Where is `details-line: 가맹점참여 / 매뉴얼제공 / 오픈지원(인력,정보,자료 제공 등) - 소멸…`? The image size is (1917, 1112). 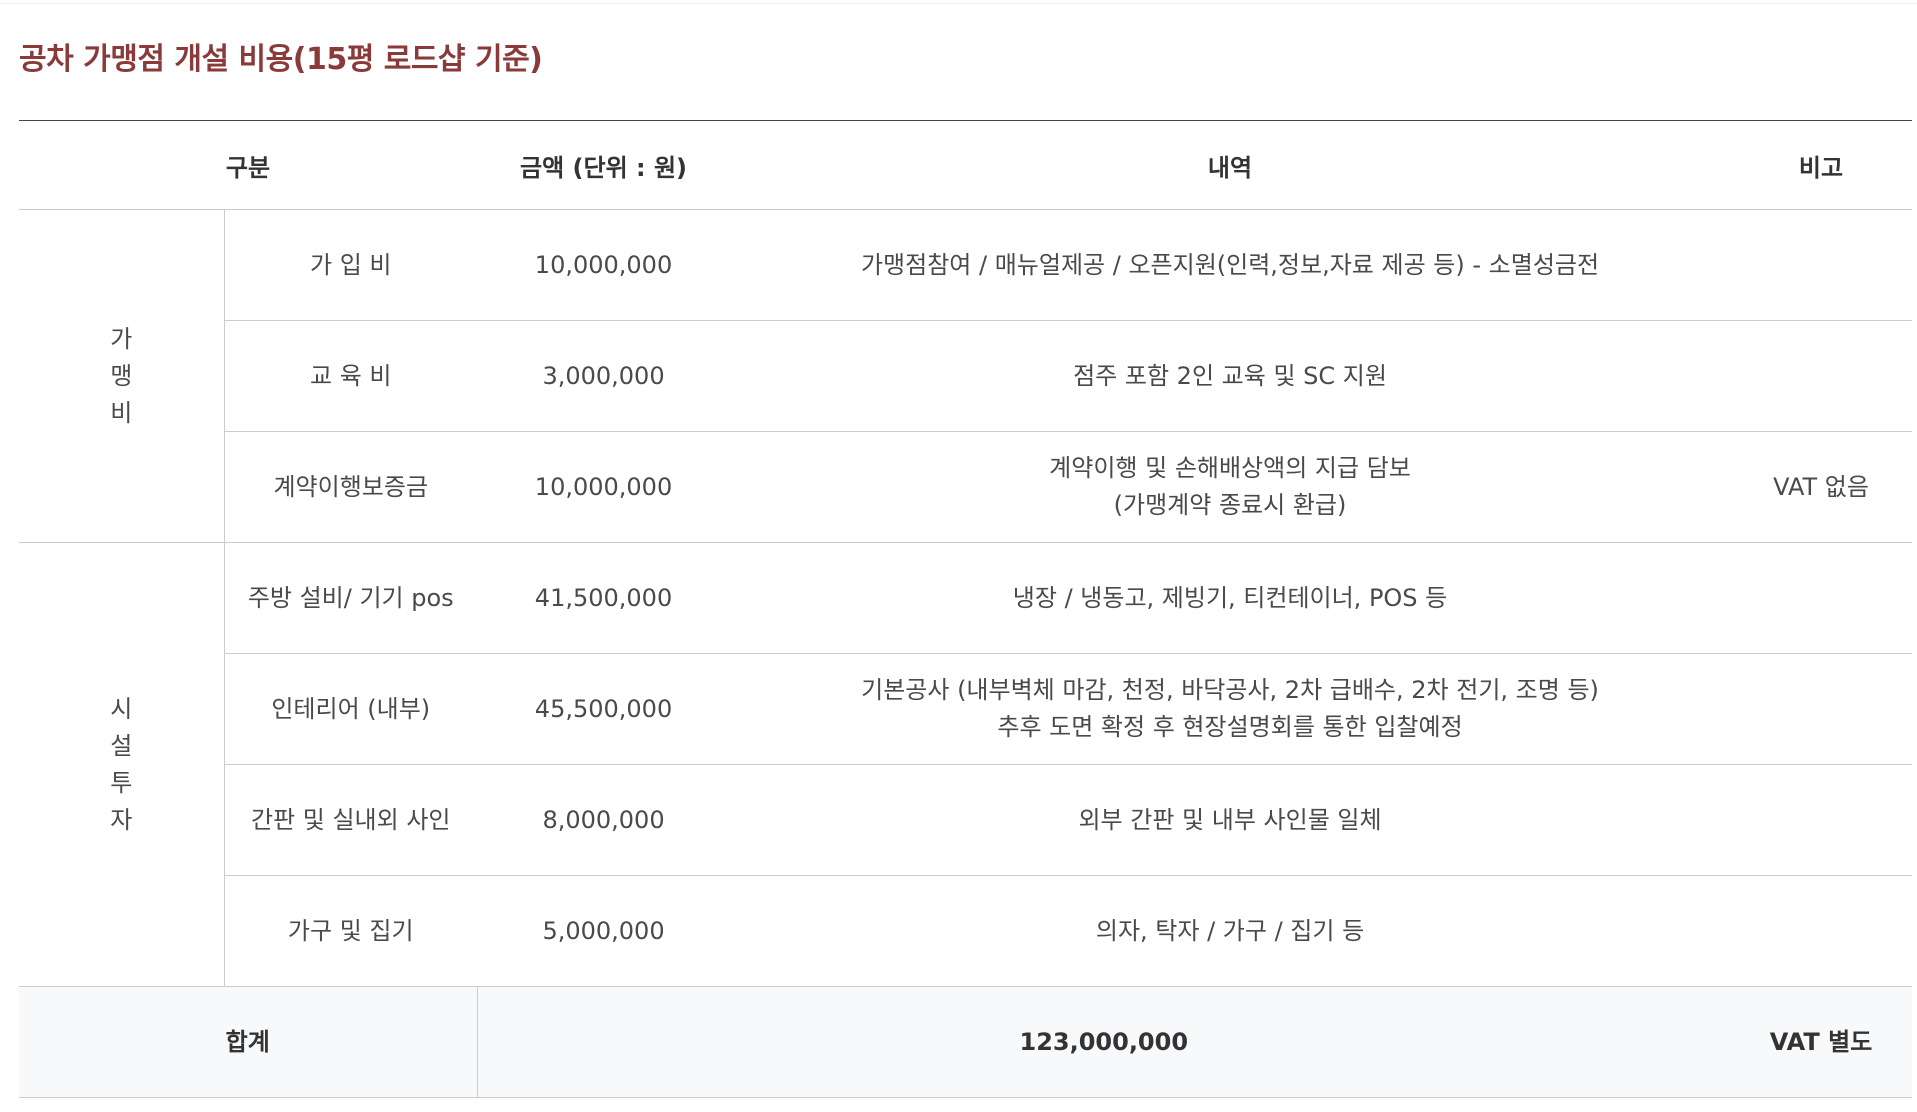
details-line: 가맹점참여 / 매뉴얼제공 / 오픈지원(인력,정보,자료 제공 등) - 소멸… is located at coordinates (1230, 264).